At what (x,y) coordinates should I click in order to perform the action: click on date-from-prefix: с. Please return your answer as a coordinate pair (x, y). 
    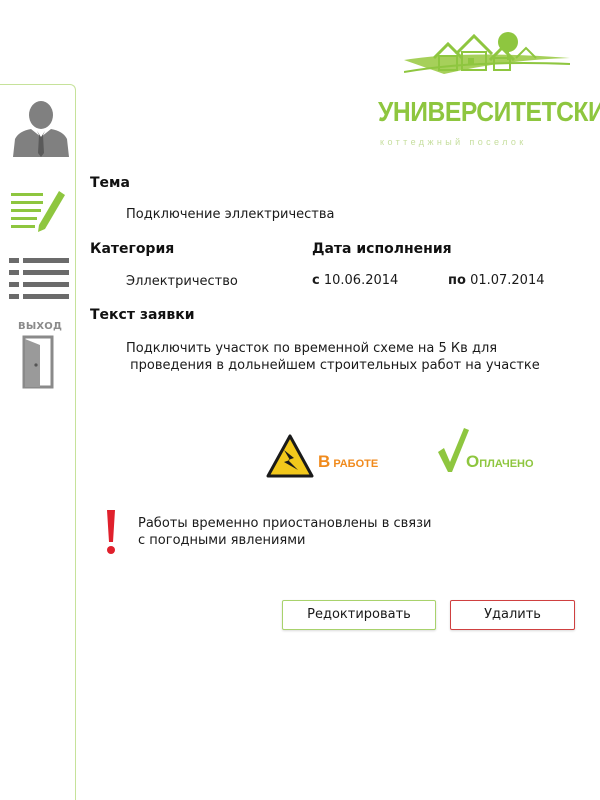
    Looking at the image, I should click on (316, 280).